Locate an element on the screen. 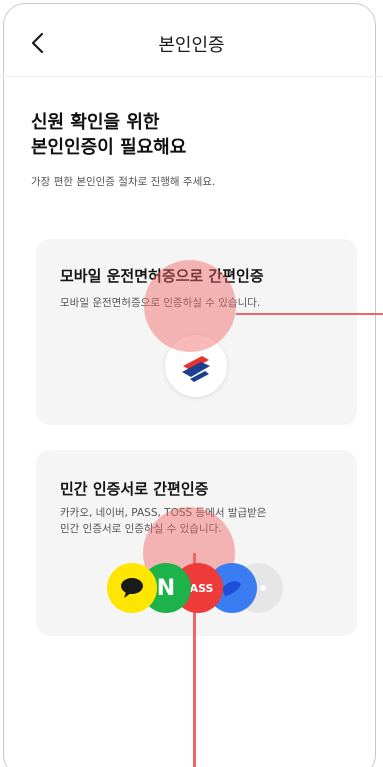  page-title: 본인인증 is located at coordinates (191, 45).